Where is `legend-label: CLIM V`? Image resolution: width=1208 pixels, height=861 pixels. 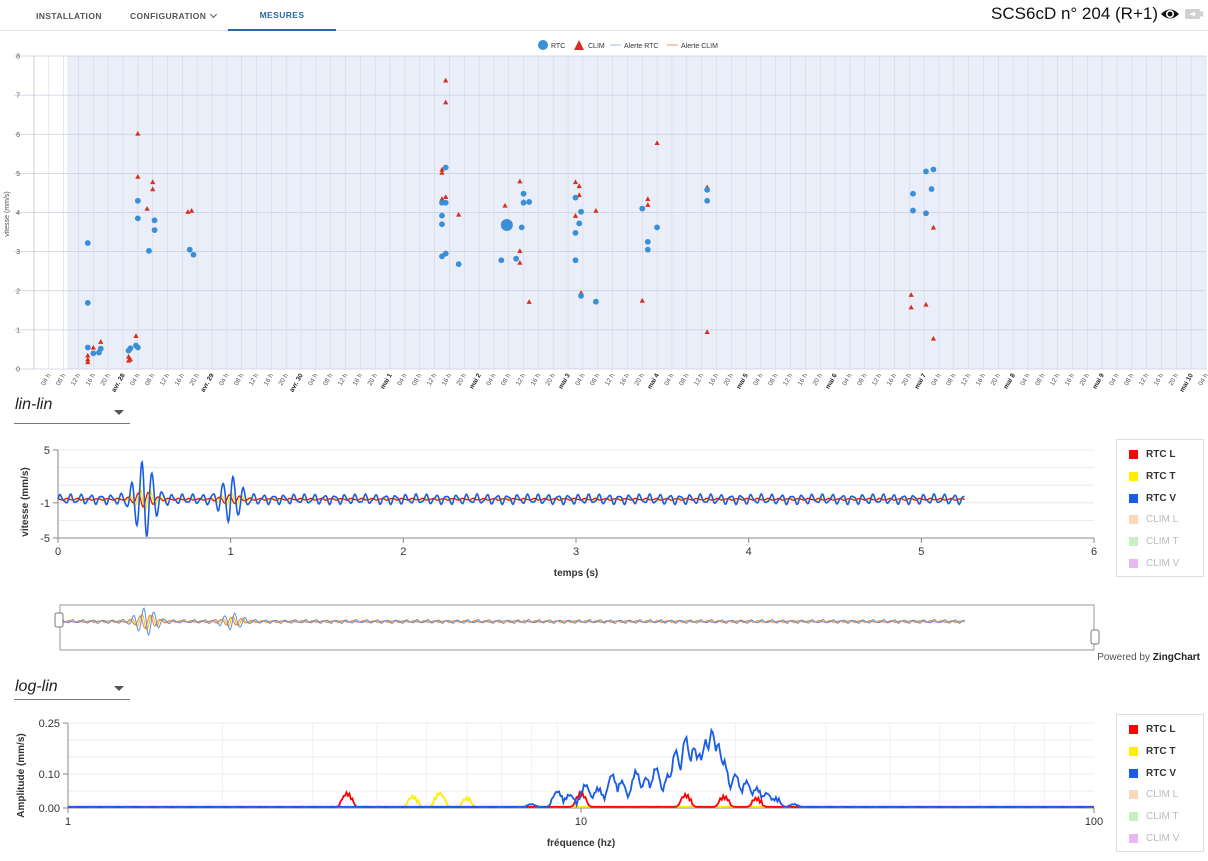
legend-label: CLIM V is located at coordinates (1163, 563).